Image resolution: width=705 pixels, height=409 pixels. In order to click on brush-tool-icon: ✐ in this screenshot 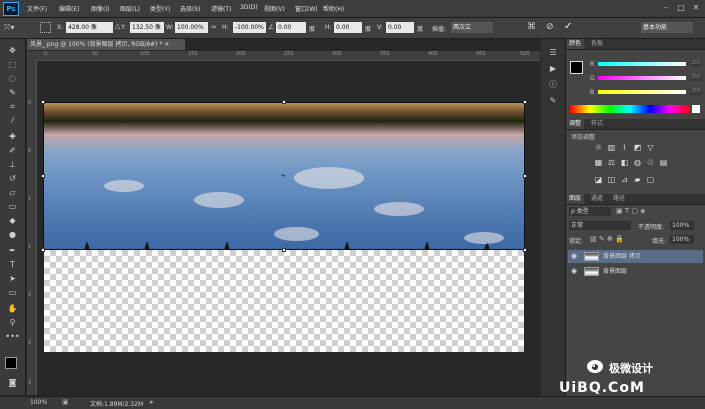, I will do `click(12, 150)`.